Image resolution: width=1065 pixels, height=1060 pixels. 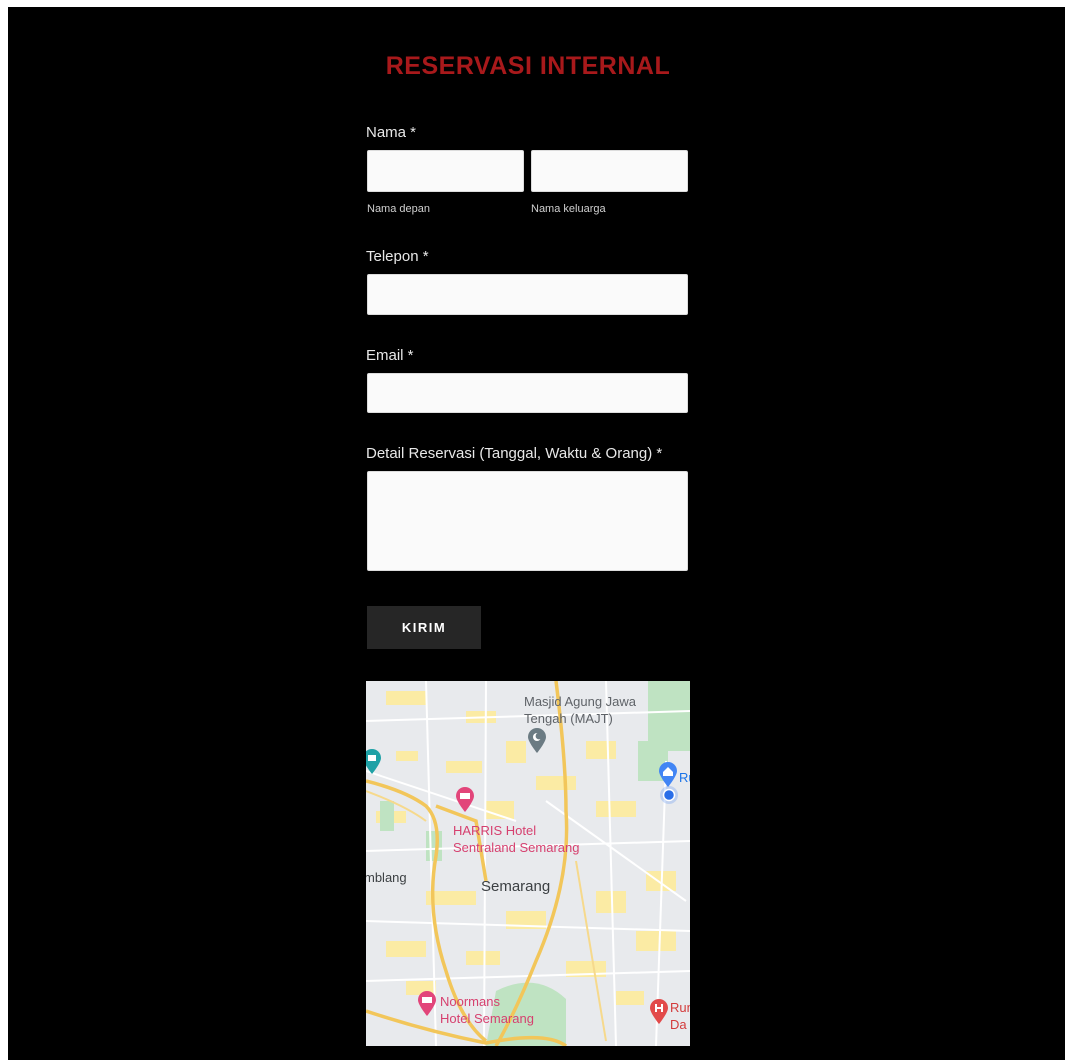 What do you see at coordinates (527, 294) in the screenshot?
I see `phone-input` at bounding box center [527, 294].